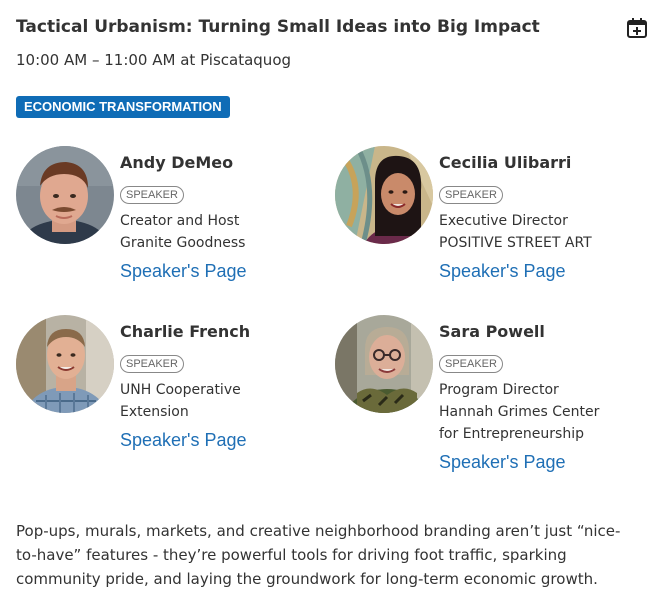  Describe the element at coordinates (246, 60) in the screenshot. I see `session-location: Piscataquog` at that location.